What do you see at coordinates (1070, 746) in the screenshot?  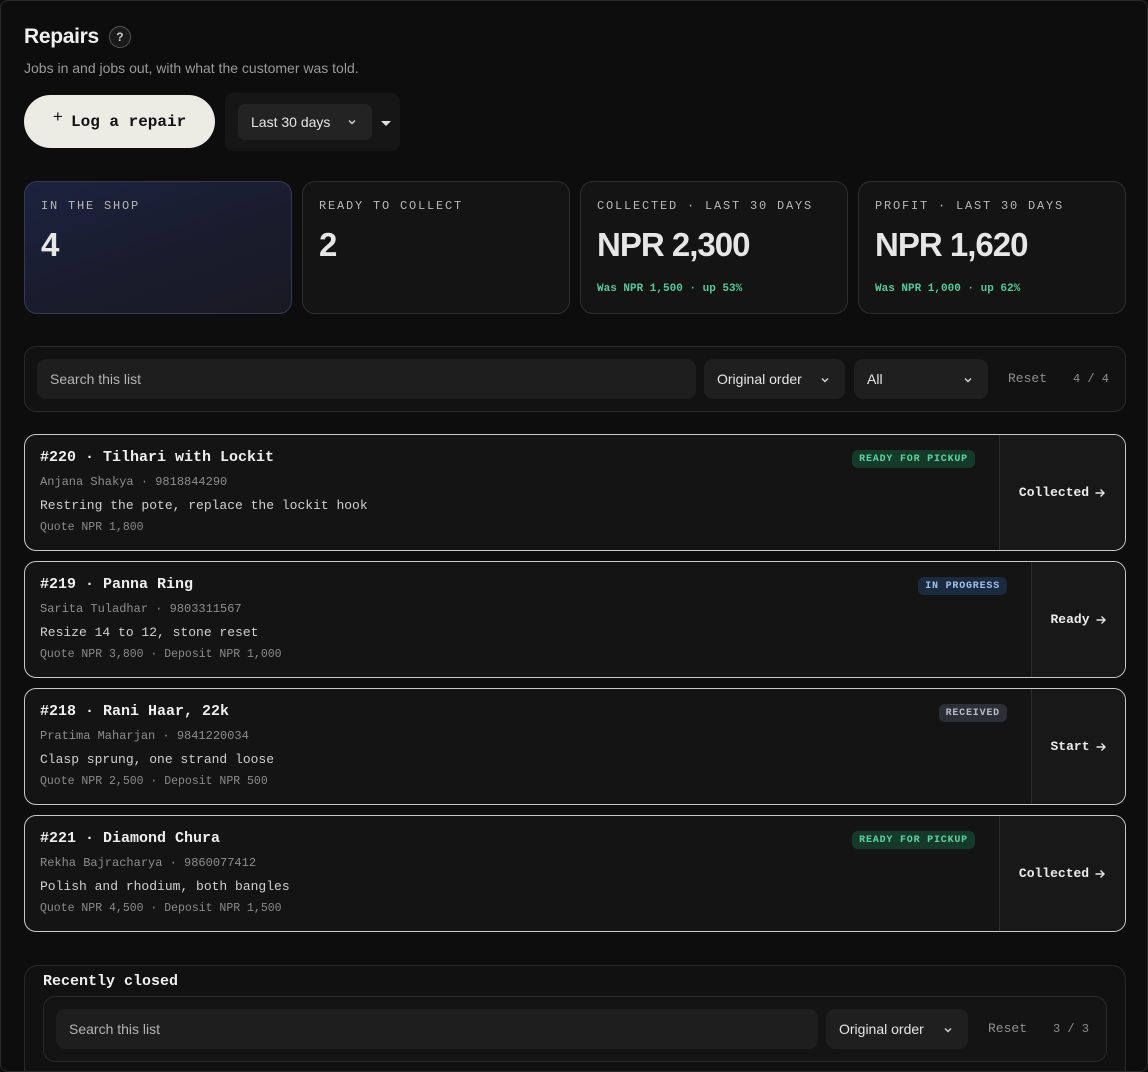 I see `action-label: Start` at bounding box center [1070, 746].